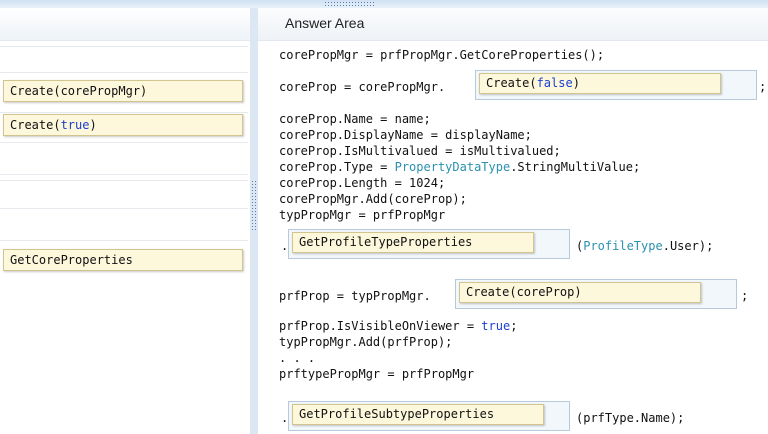 The width and height of the screenshot is (768, 434). I want to click on code-text: prfProp.IsVisibleOnViewer =, so click(380, 326).